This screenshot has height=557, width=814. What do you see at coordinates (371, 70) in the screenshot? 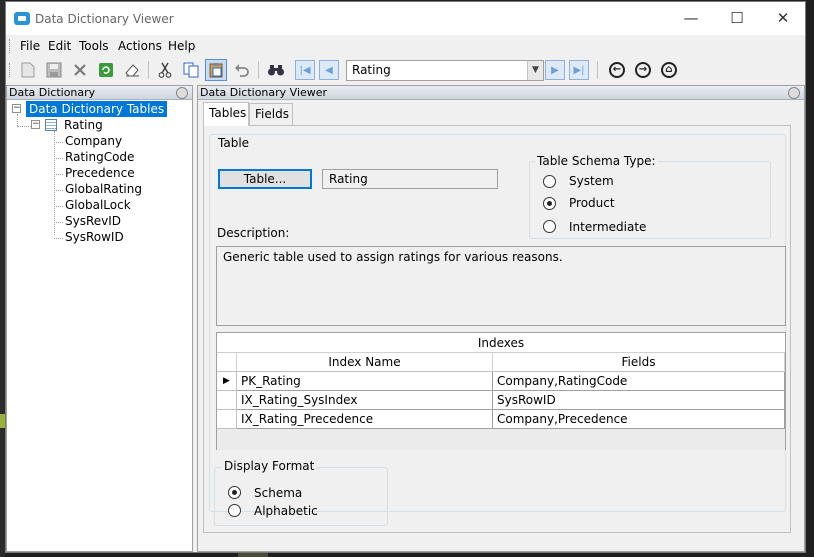
I see `table-selector-value: Rating` at bounding box center [371, 70].